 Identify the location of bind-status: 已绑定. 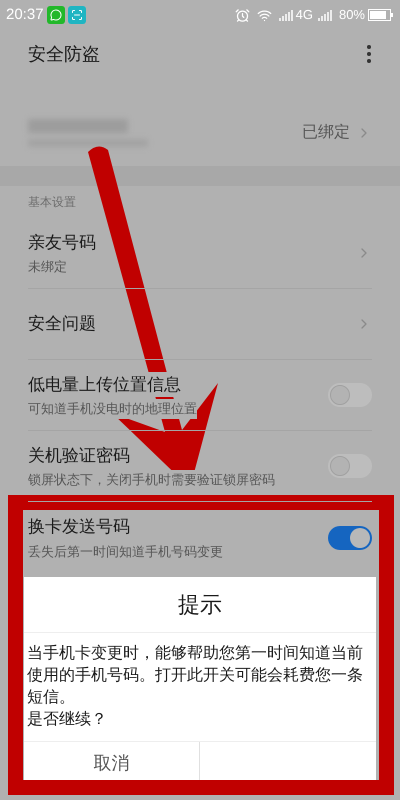
(326, 132).